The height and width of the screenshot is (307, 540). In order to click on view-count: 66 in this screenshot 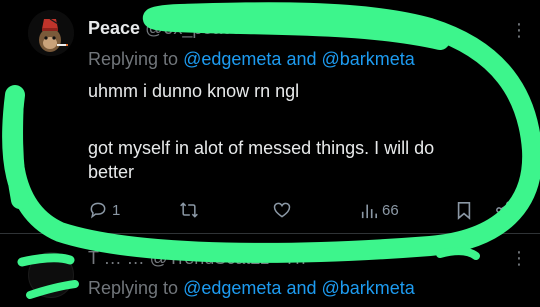, I will do `click(390, 210)`.